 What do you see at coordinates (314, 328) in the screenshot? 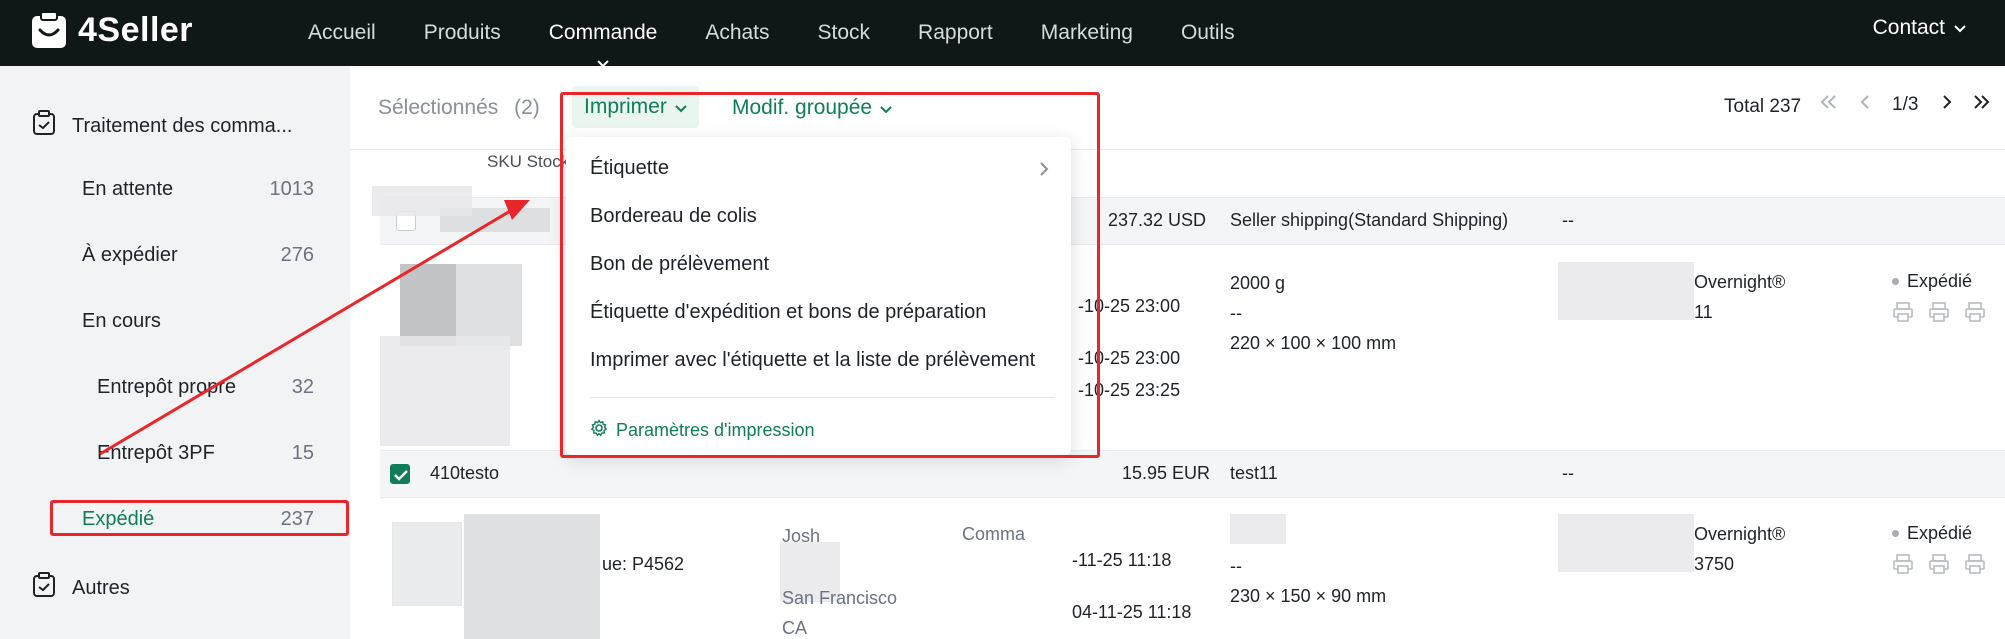
I see `annotation-arrow` at bounding box center [314, 328].